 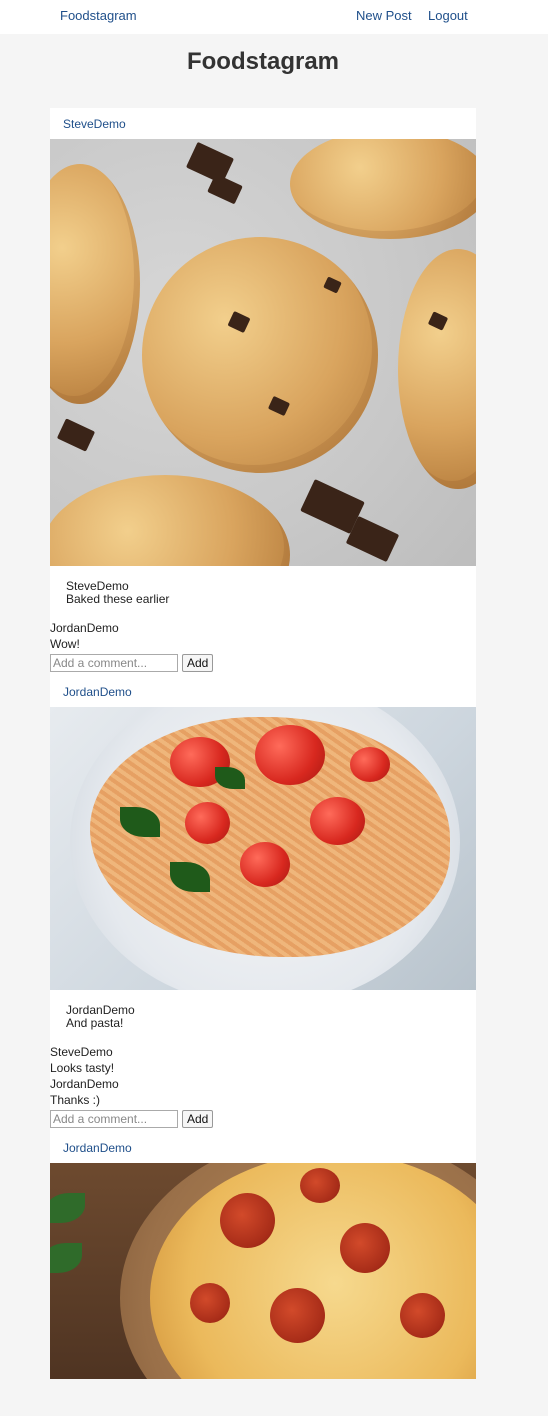 What do you see at coordinates (65, 644) in the screenshot?
I see `comment-text: Wow!` at bounding box center [65, 644].